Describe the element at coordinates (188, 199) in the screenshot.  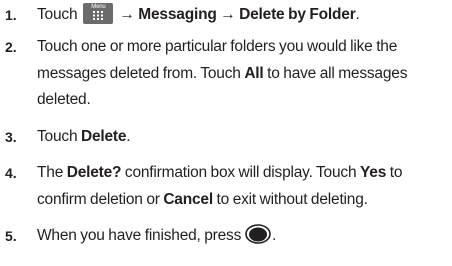
I see `cancel-label: Cancel` at that location.